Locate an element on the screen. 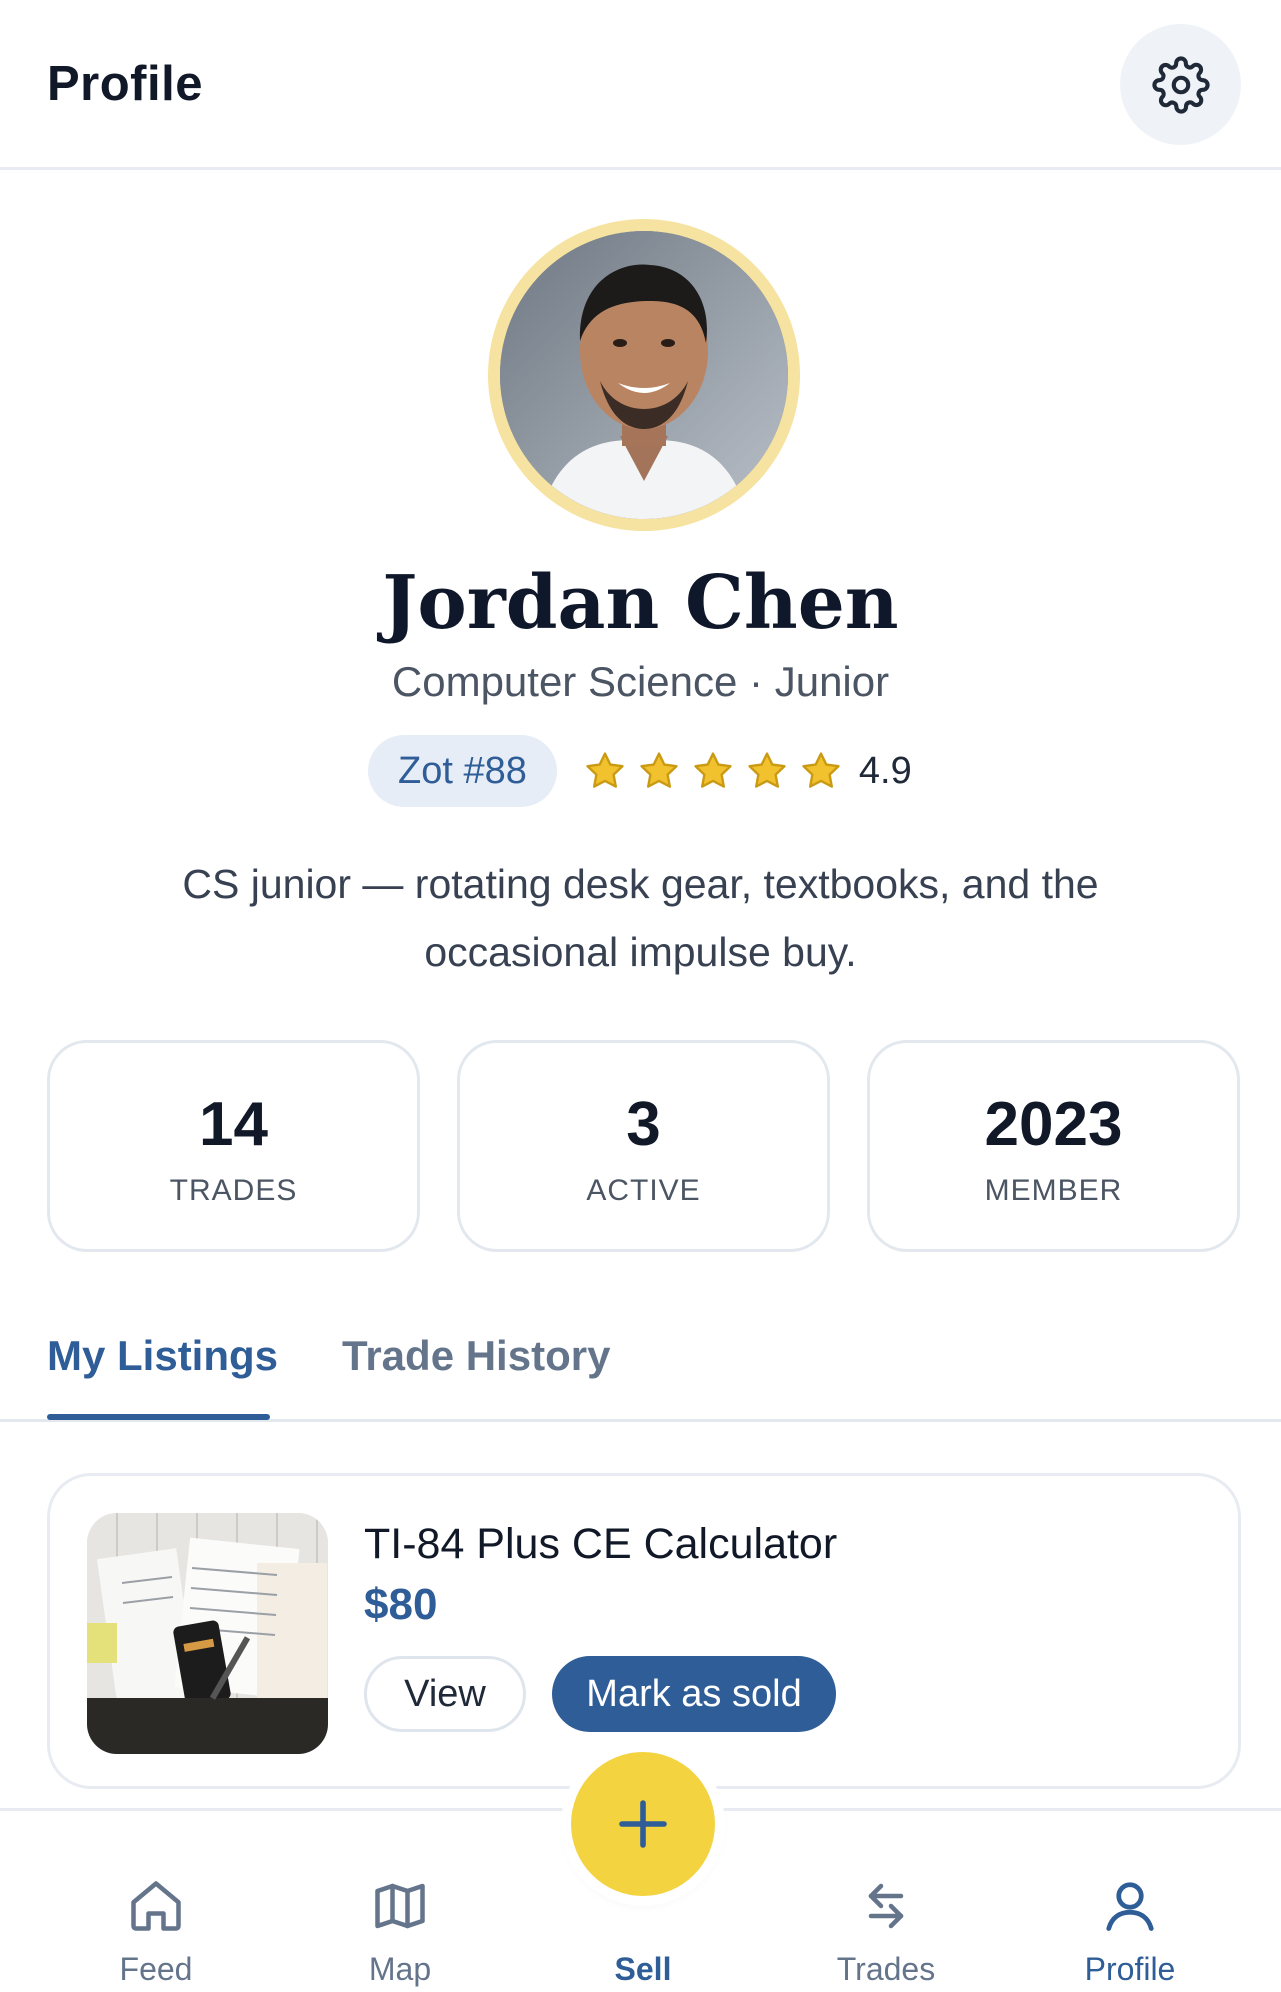  profile-tabs: My Listings Trade History is located at coordinates (640, 1371).